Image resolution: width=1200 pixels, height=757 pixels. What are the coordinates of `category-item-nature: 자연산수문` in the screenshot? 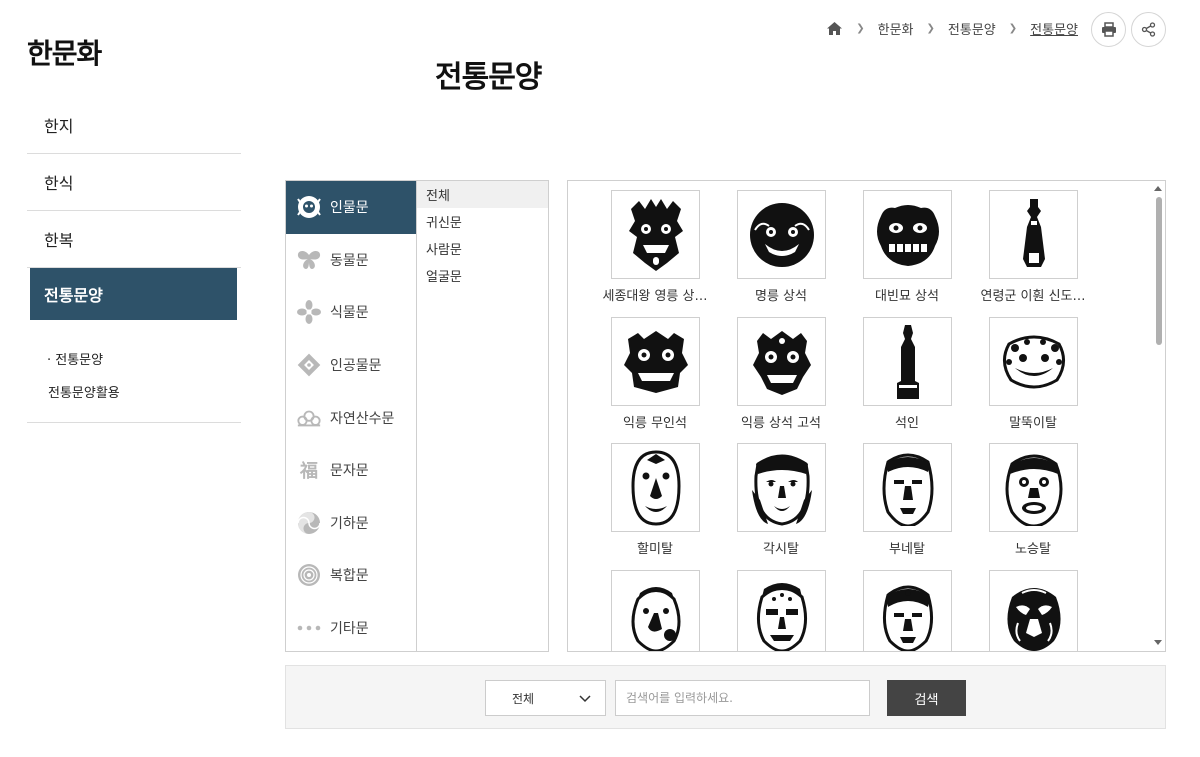 It's located at (351, 417).